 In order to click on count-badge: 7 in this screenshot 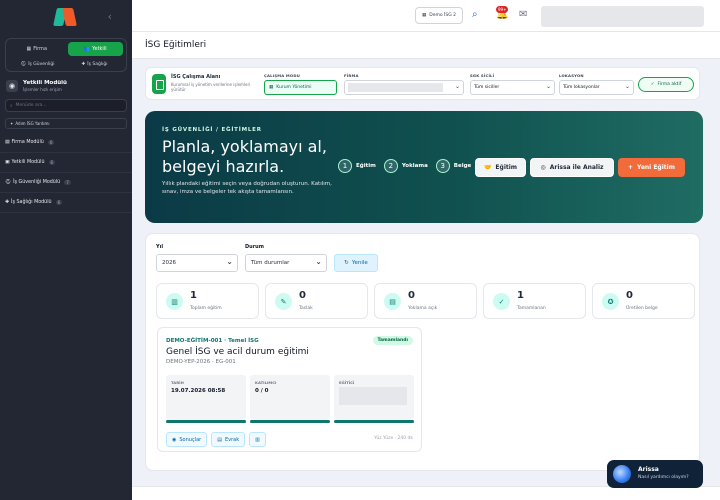, I will do `click(67, 182)`.